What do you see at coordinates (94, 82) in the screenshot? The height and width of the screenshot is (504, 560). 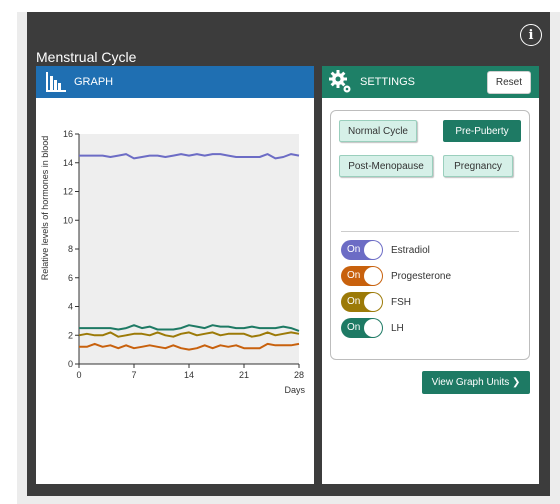 I see `graph-header-label: GRAPH` at bounding box center [94, 82].